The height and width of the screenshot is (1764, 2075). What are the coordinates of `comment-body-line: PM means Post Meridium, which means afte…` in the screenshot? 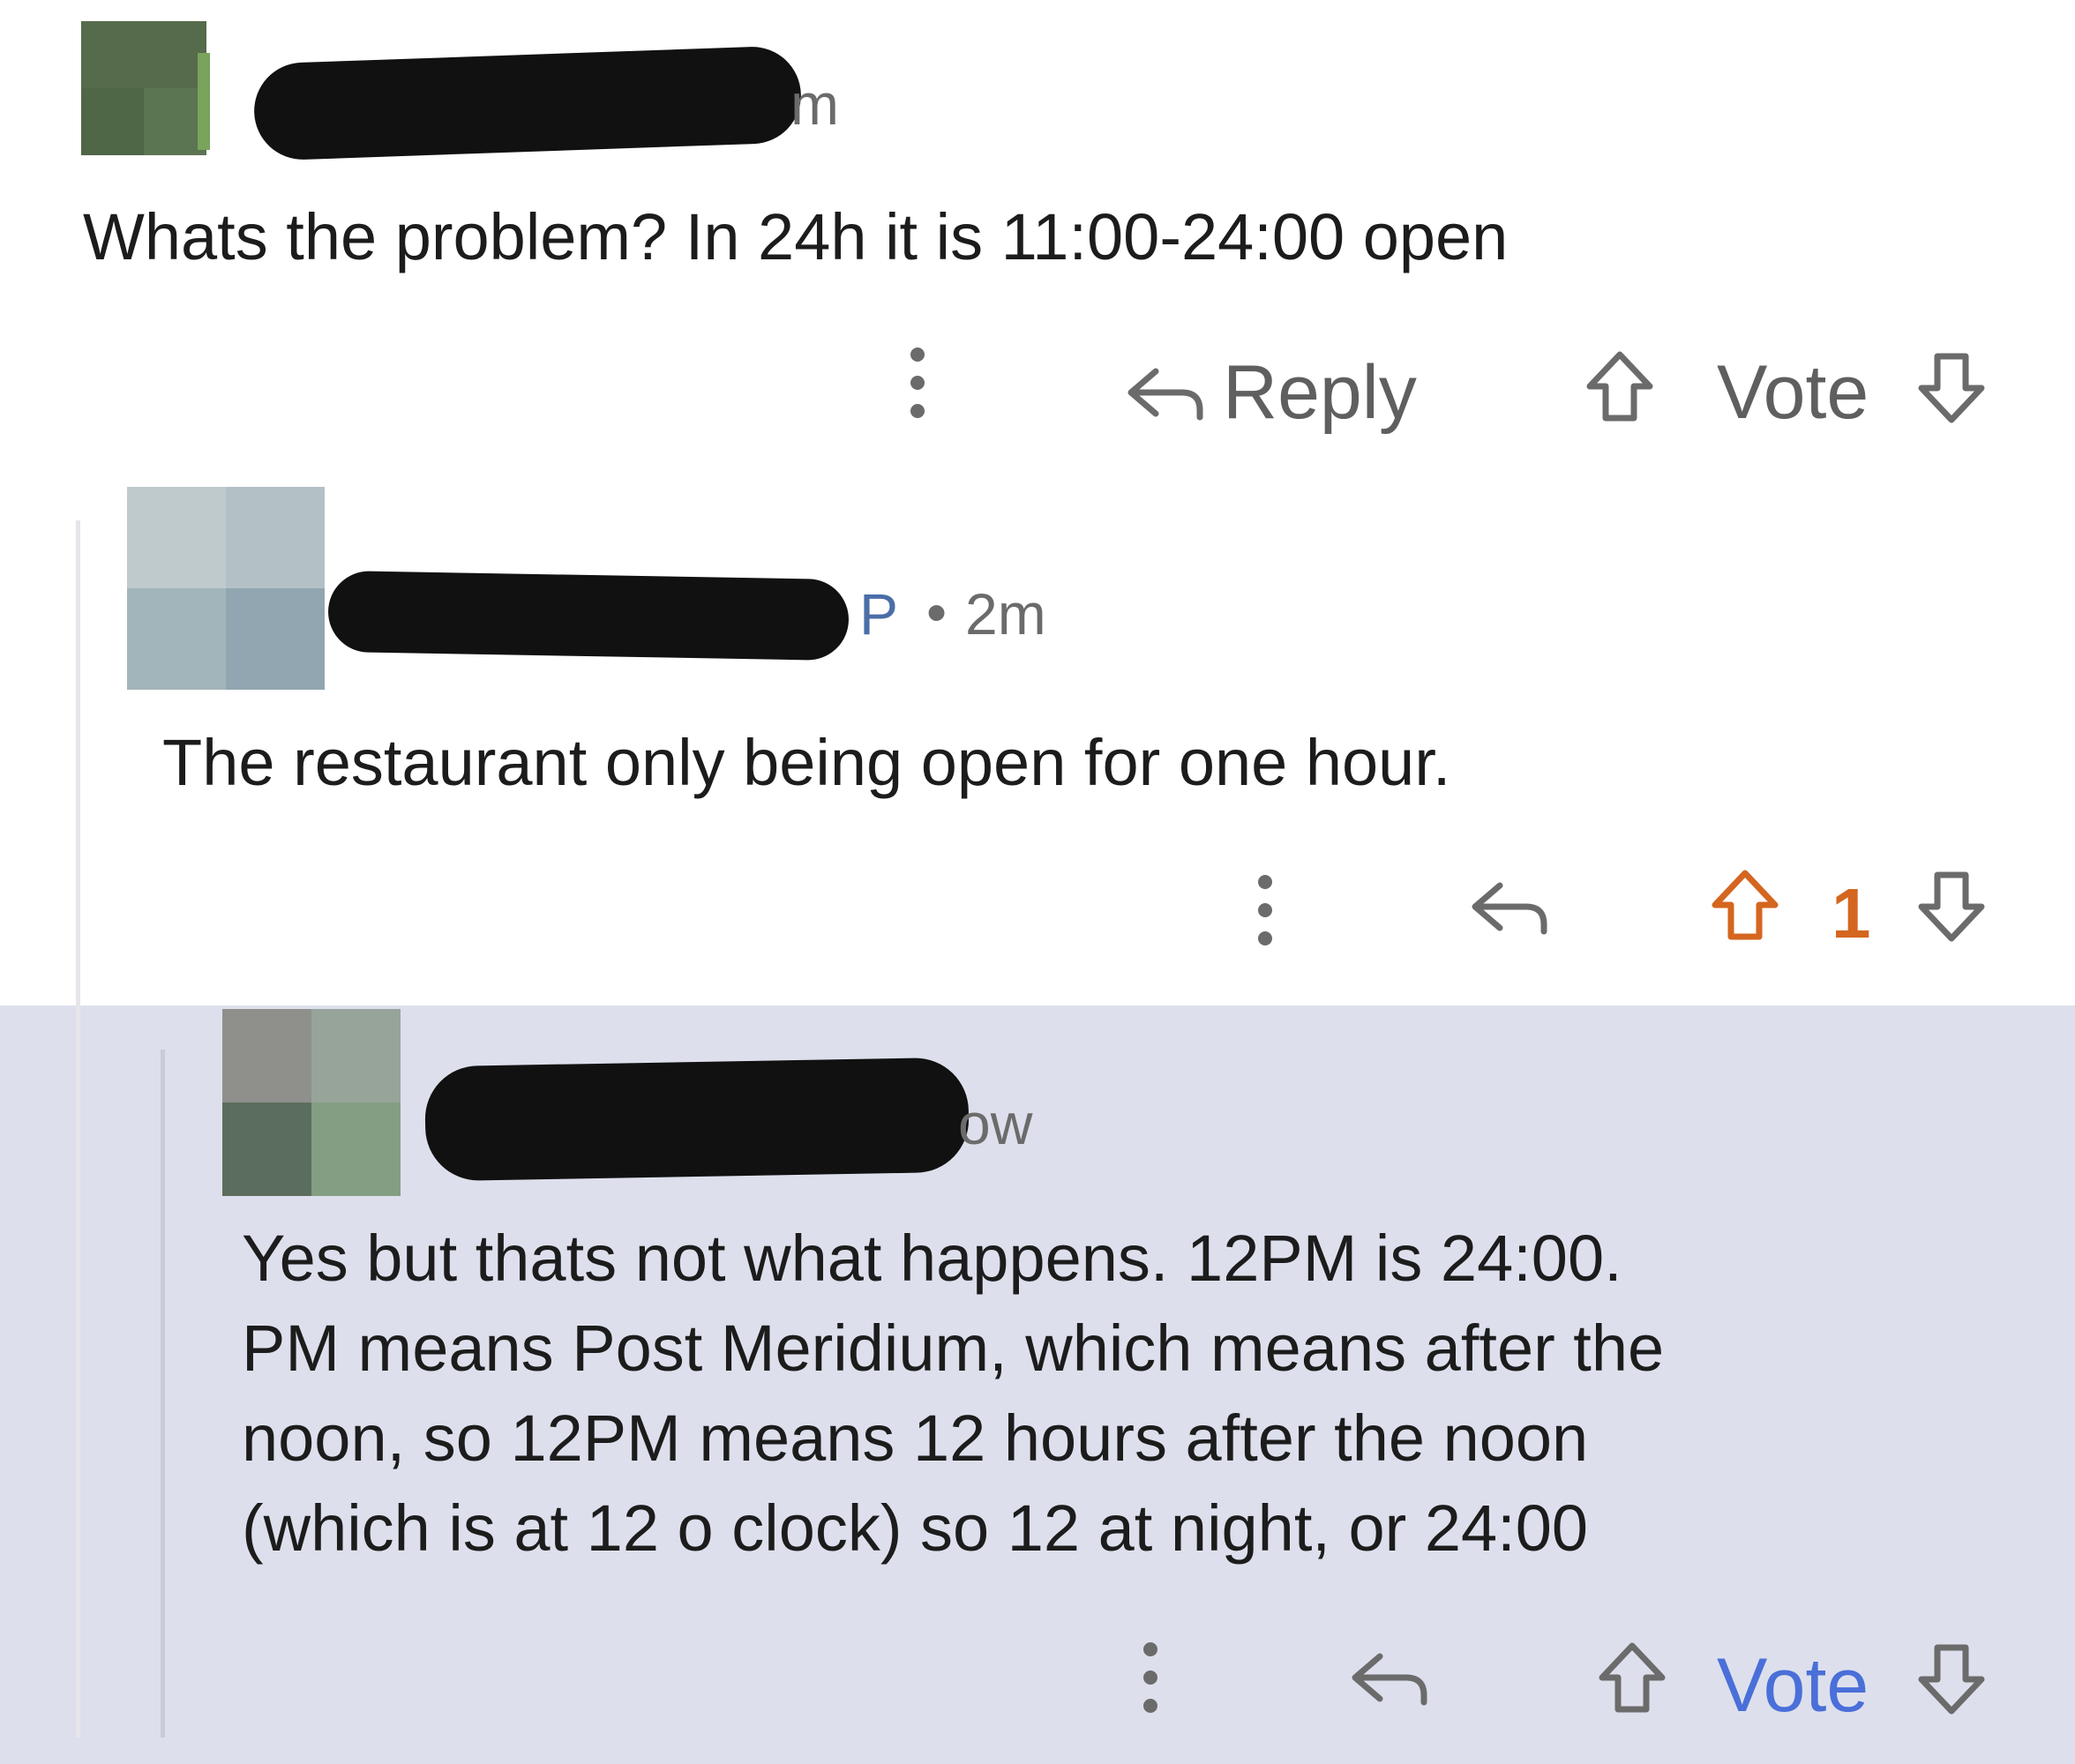 It's located at (953, 1348).